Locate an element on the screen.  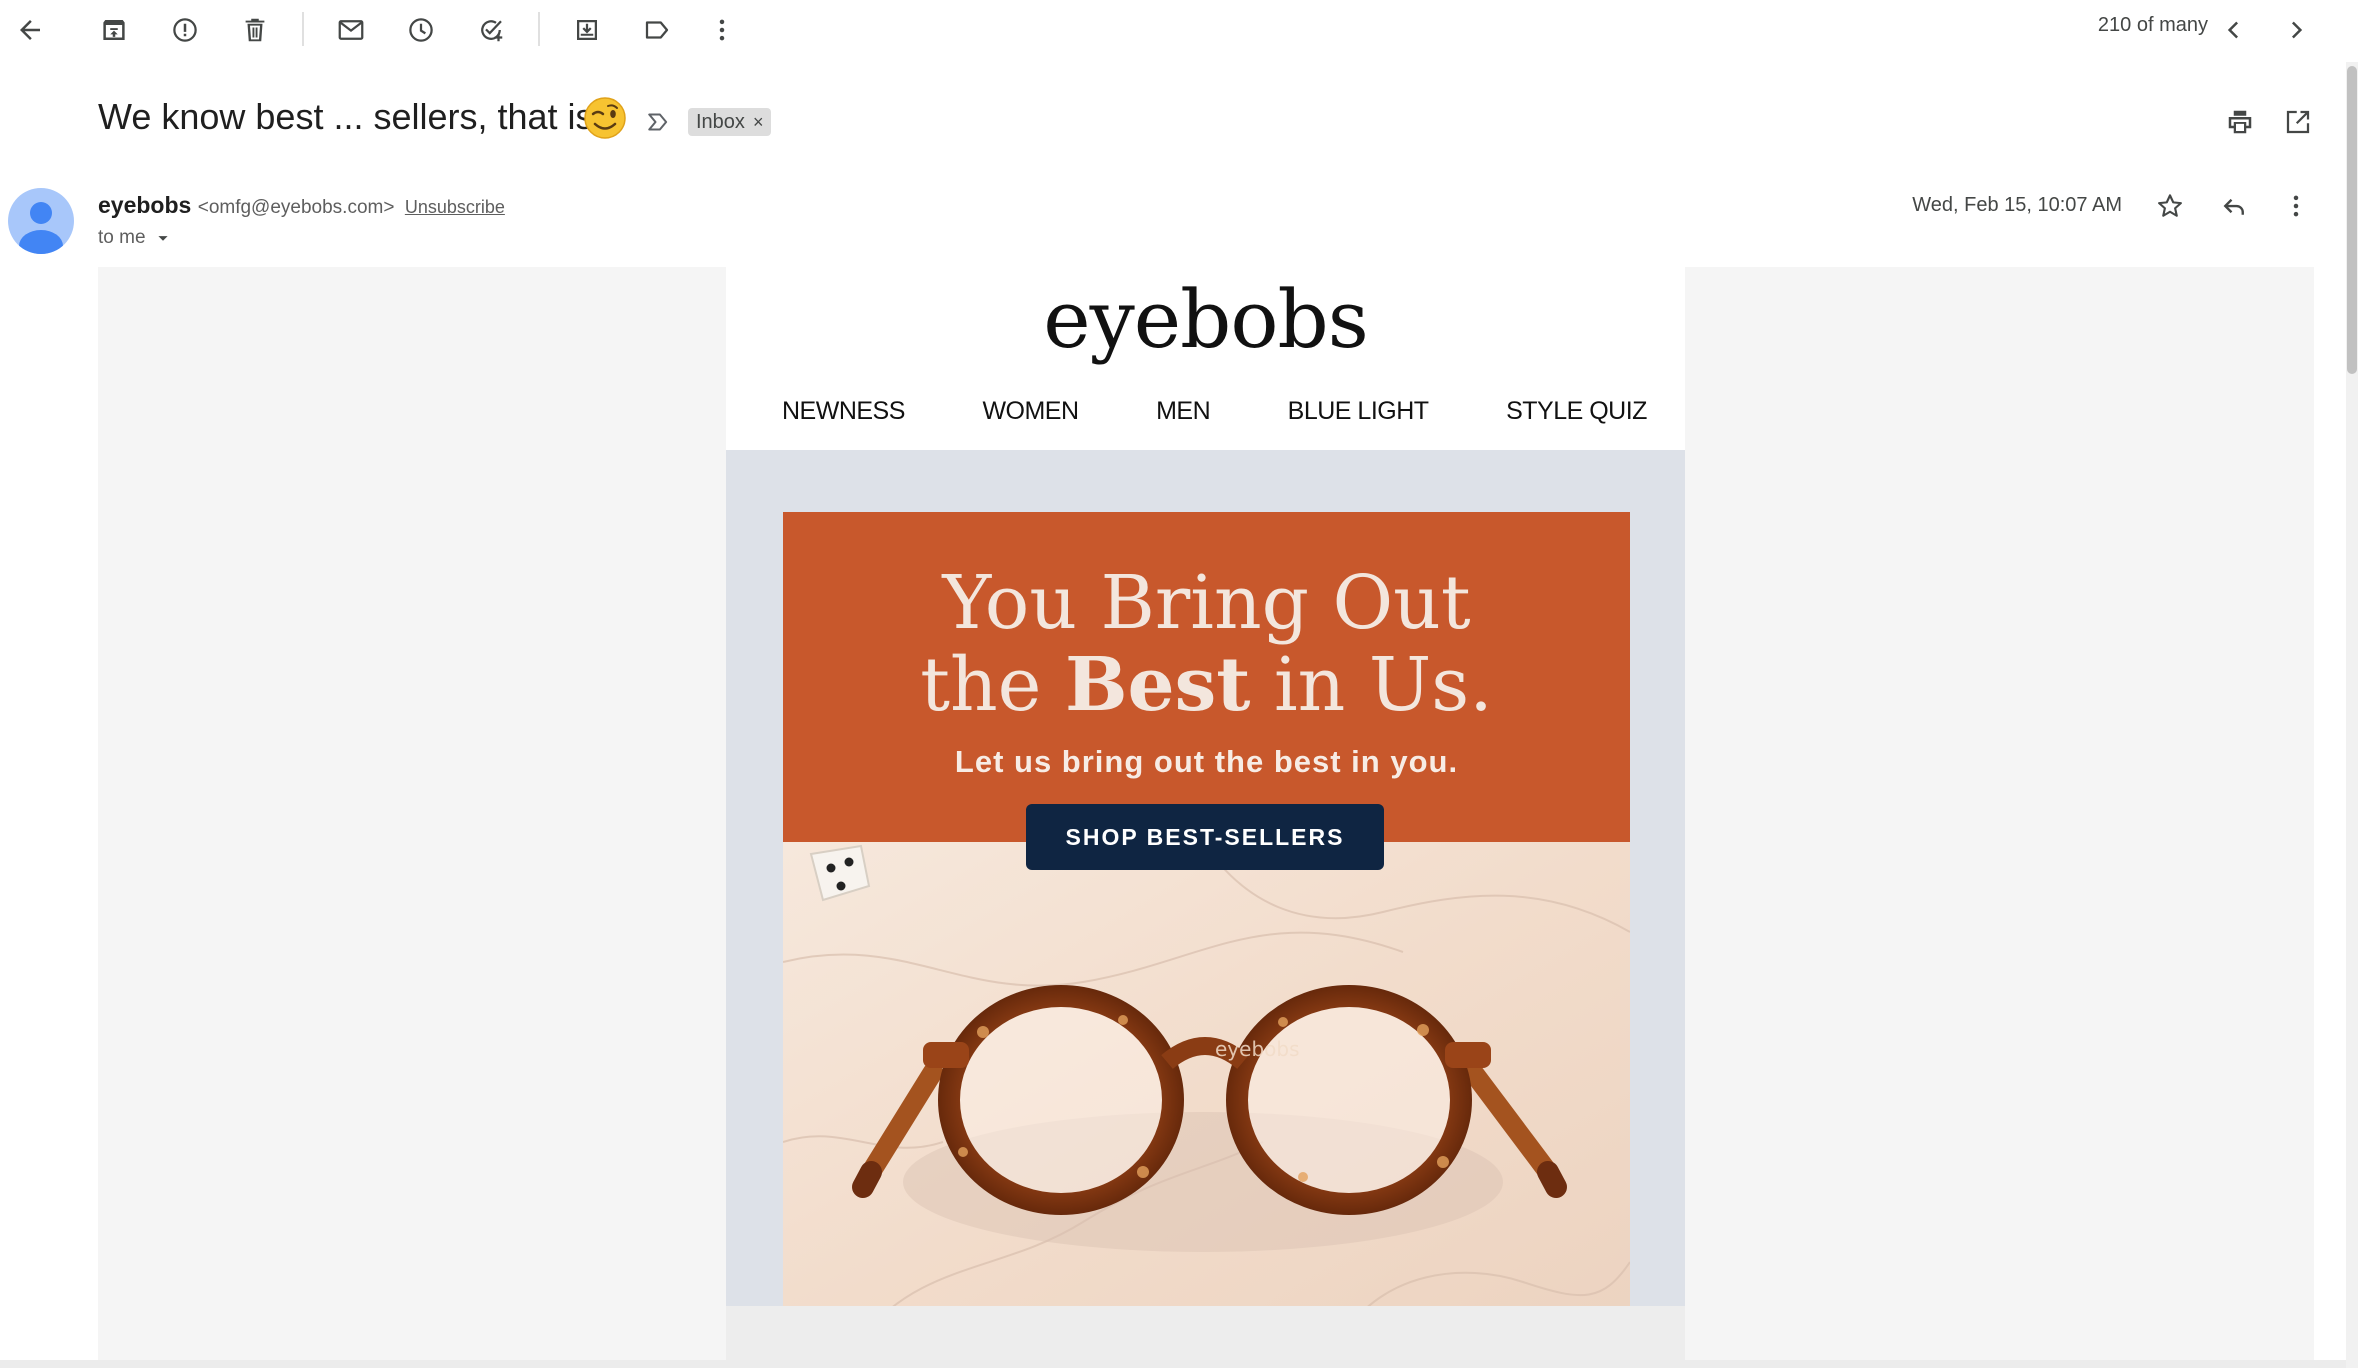
email-nav: NEWNESS WOMEN MEN BLUE LIGHT STYLE QUIZ is located at coordinates (1205, 411).